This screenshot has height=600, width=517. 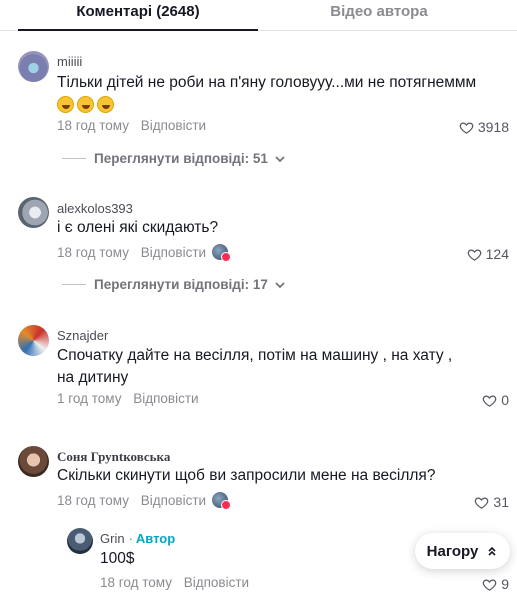 I want to click on like-button: 9, so click(x=495, y=584).